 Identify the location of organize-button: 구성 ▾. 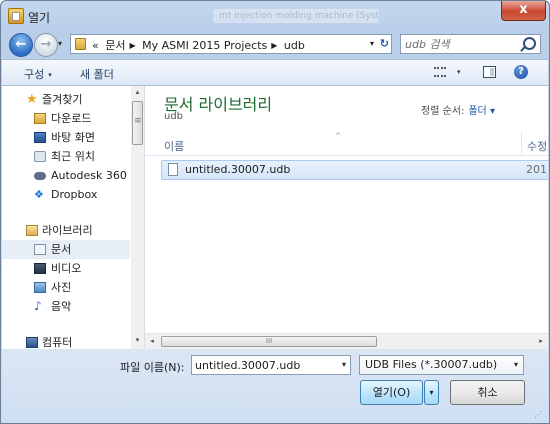
(38, 74).